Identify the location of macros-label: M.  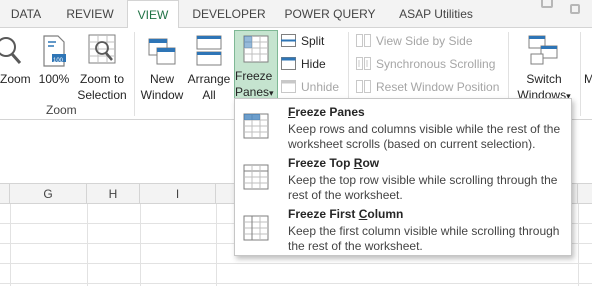
(588, 79).